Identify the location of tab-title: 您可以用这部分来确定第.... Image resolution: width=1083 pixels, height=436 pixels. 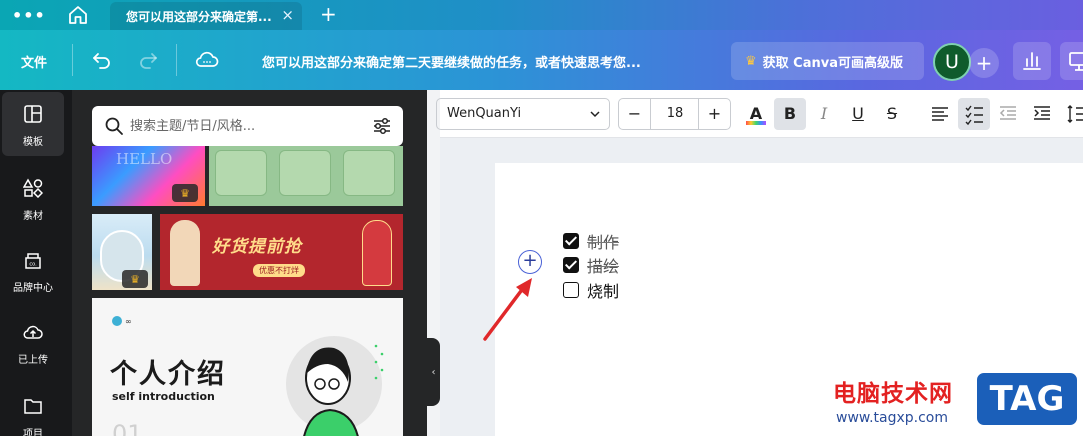
(199, 17).